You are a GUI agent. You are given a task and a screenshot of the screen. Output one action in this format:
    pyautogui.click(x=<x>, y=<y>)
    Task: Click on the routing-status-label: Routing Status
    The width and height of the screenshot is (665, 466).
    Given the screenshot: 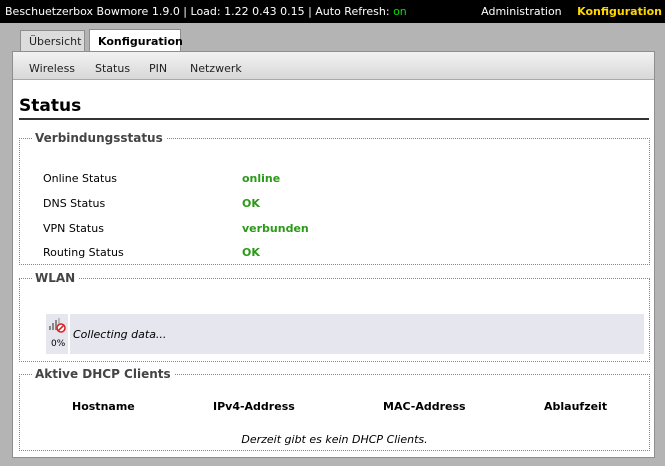 What is the action you would take?
    pyautogui.click(x=83, y=252)
    